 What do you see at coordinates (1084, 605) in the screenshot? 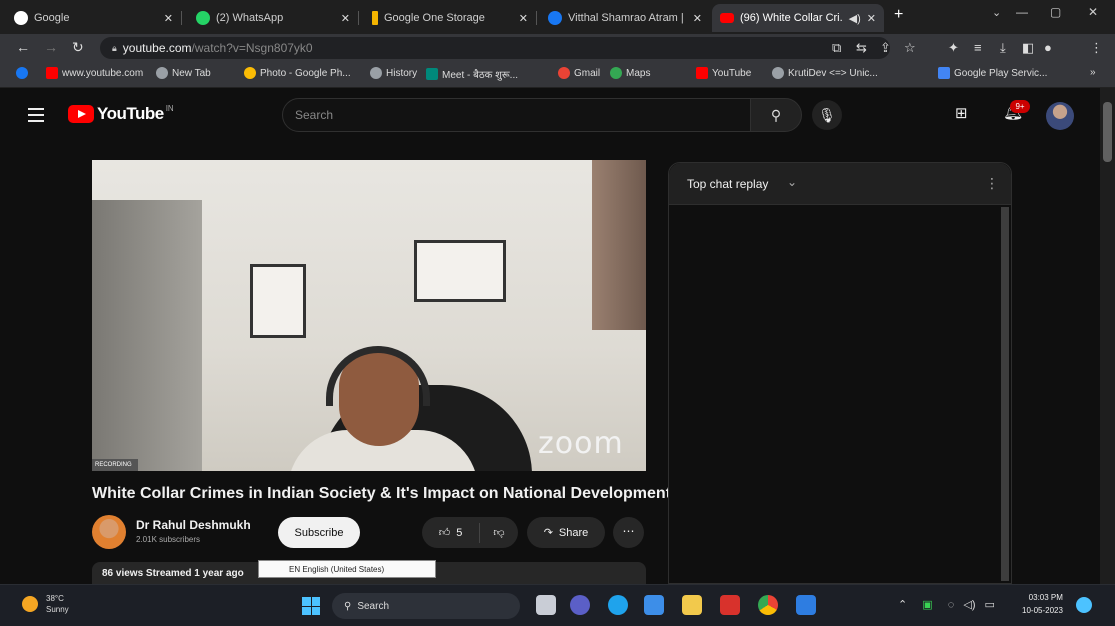
I see `notification-center-icon` at bounding box center [1084, 605].